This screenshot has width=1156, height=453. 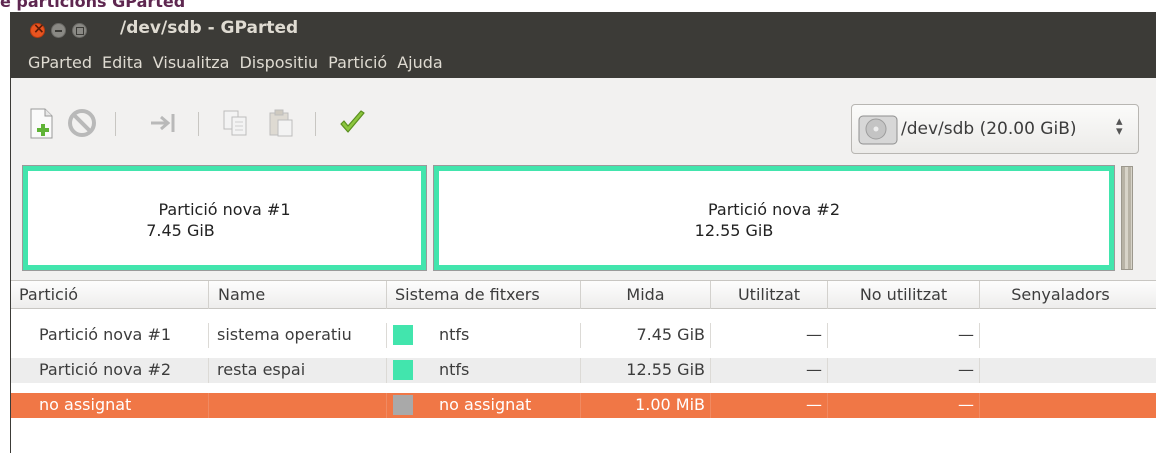 What do you see at coordinates (1119, 126) in the screenshot?
I see `selector-arrows-icon: ▴ ▾` at bounding box center [1119, 126].